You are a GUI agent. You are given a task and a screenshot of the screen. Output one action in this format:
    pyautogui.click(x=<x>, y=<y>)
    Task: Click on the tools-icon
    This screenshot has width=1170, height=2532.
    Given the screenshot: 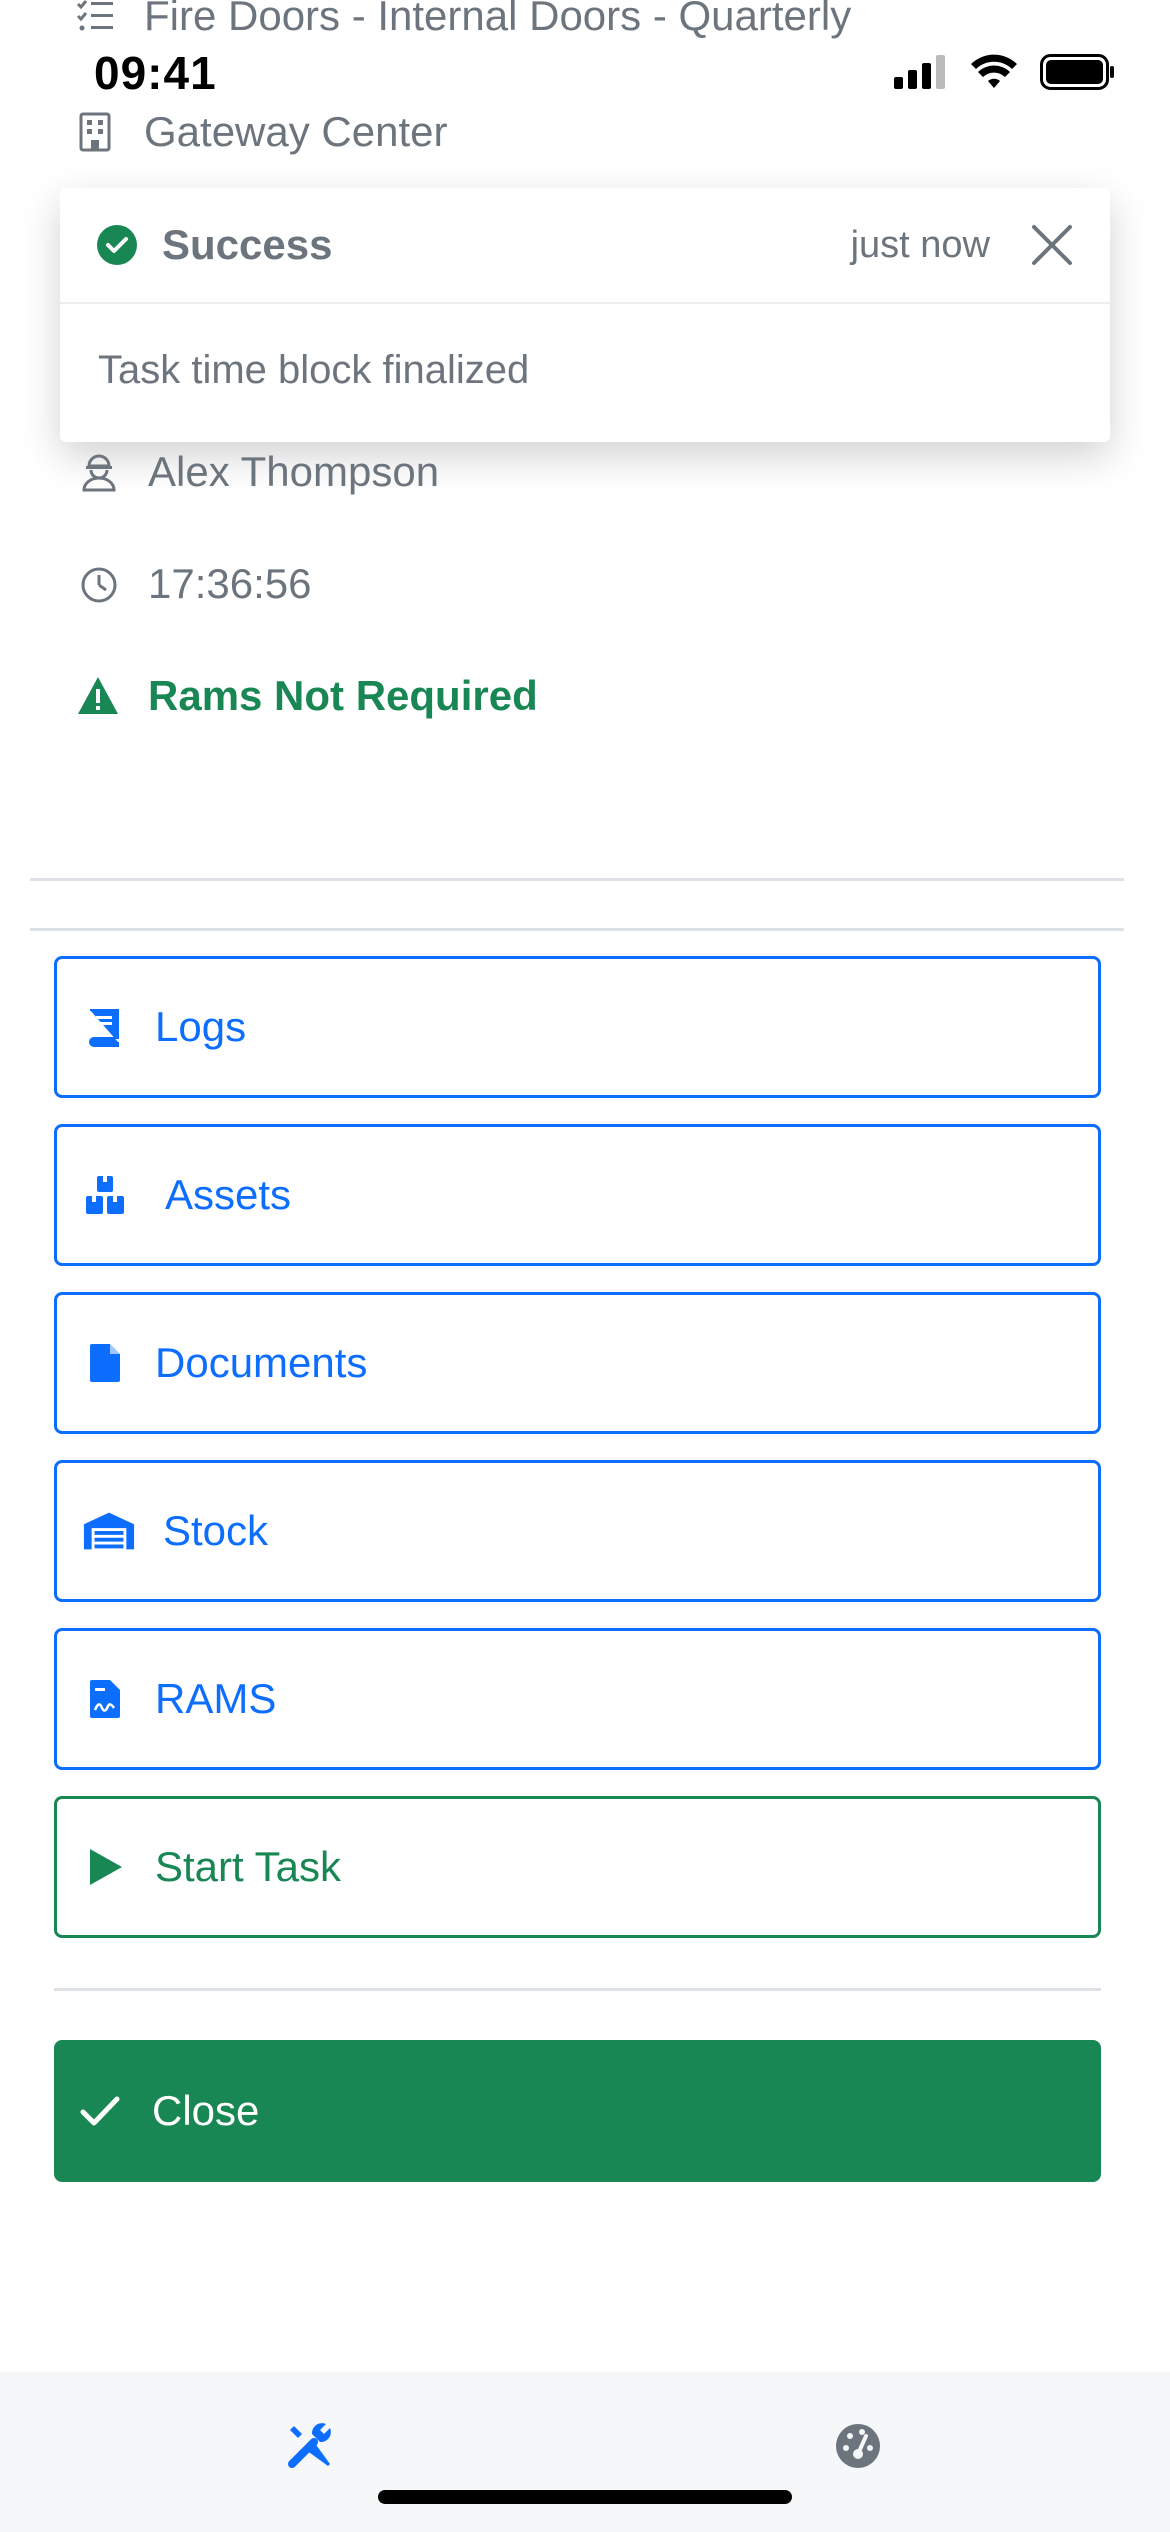 What is the action you would take?
    pyautogui.click(x=309, y=2445)
    